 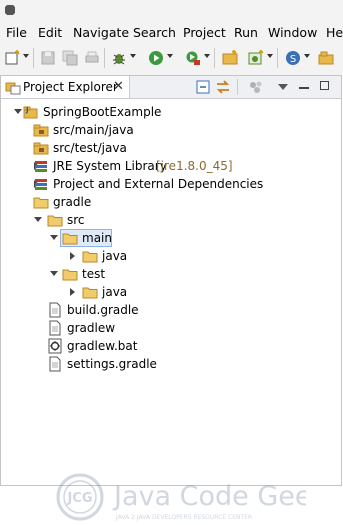 I want to click on link-with-editor-icon, so click(x=223, y=87).